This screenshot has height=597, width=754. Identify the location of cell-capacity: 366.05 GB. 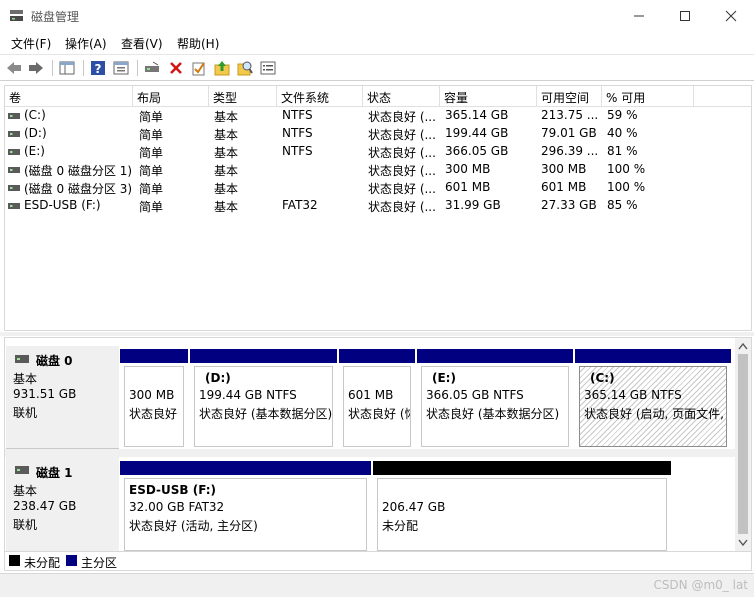
(477, 151).